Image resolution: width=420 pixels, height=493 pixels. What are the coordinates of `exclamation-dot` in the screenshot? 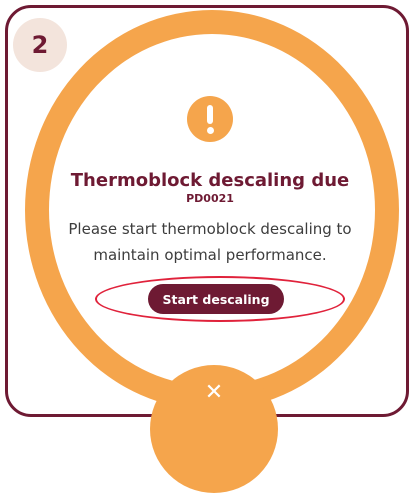 It's located at (210, 130).